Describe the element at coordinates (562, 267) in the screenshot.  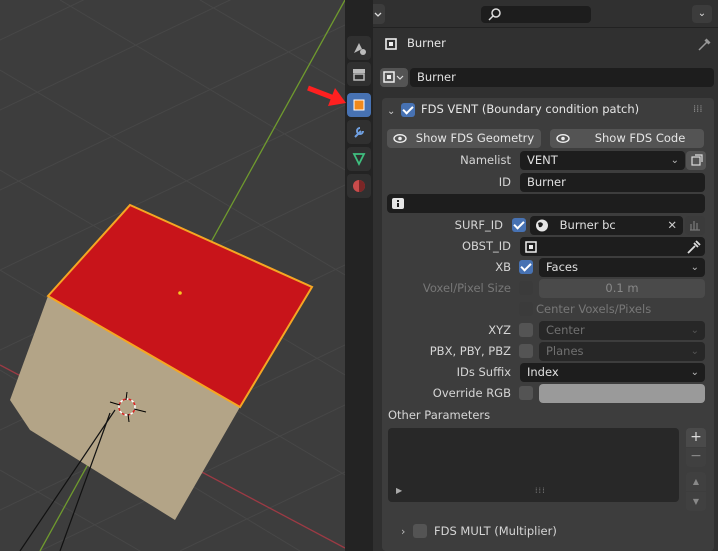
I see `xb-value: Faces` at that location.